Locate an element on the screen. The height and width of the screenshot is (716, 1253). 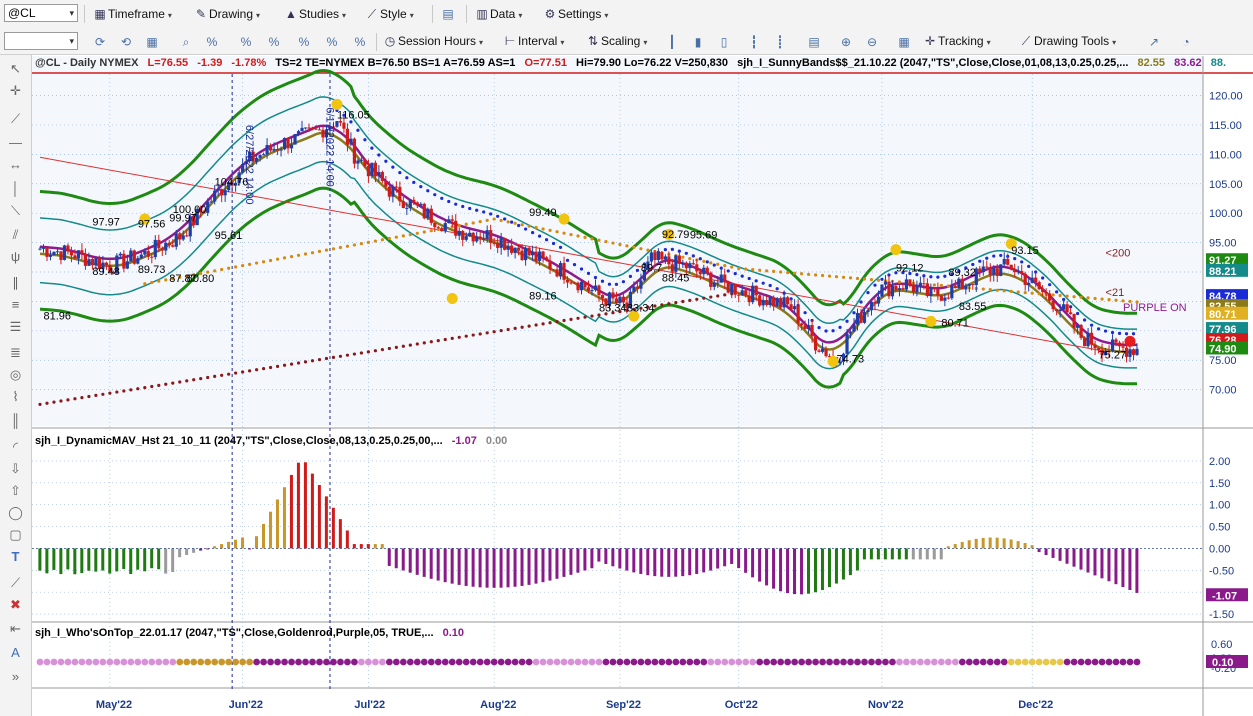
price-annotation: 6/27/2022 14:00 is located at coordinates (249, 165).